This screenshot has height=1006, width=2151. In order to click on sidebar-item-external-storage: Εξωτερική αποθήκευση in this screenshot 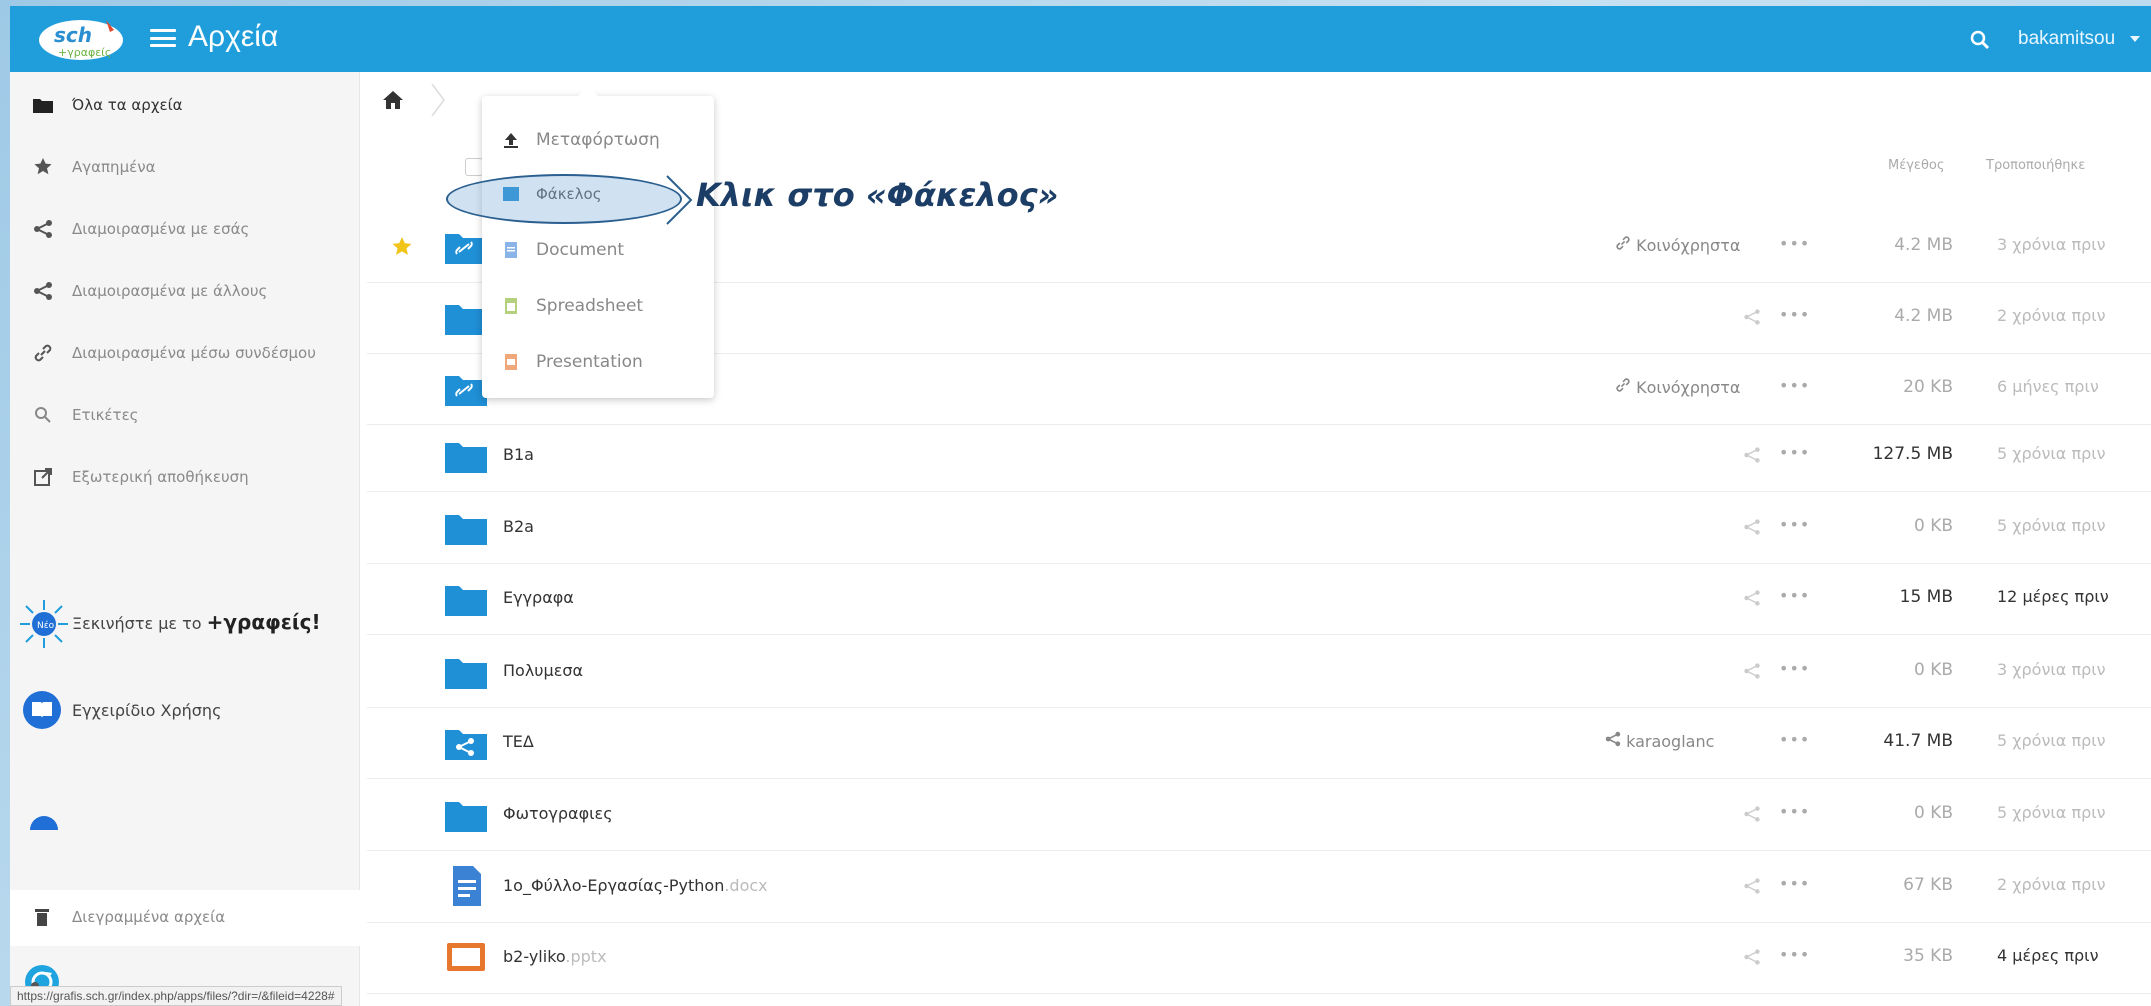, I will do `click(185, 477)`.